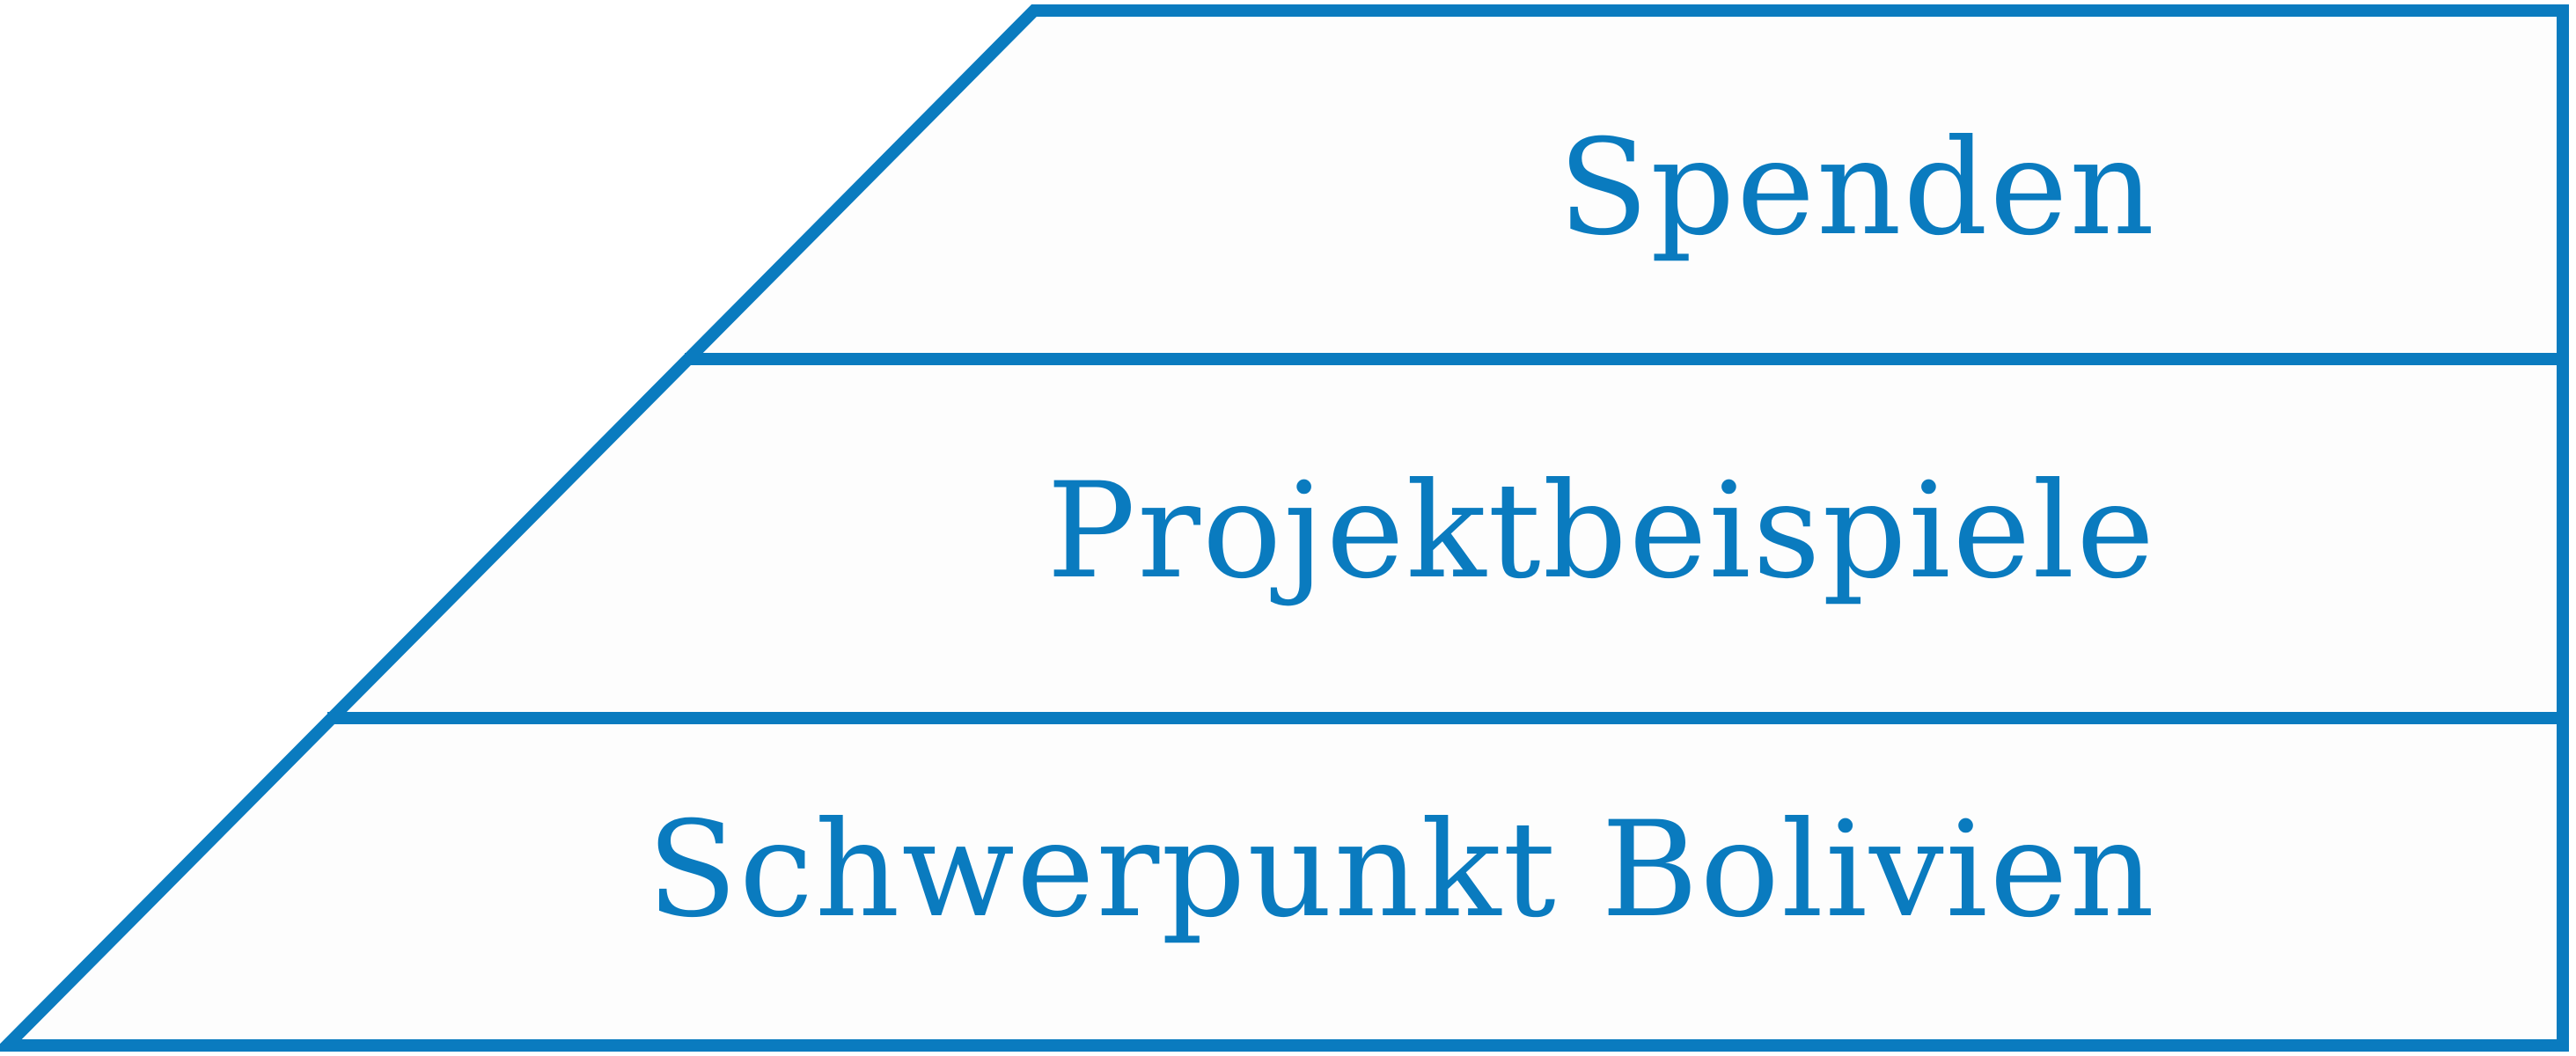 Image resolution: width=2576 pixels, height=1056 pixels. What do you see at coordinates (1857, 188) in the screenshot?
I see `level-label-spenden: Spenden` at bounding box center [1857, 188].